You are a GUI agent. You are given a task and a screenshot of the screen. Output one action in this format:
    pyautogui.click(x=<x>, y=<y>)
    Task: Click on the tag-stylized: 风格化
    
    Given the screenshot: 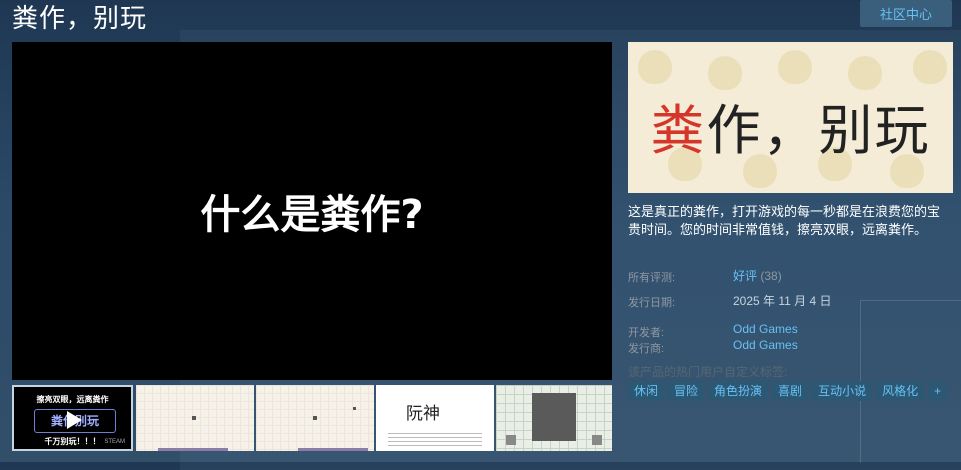 What is the action you would take?
    pyautogui.click(x=900, y=391)
    